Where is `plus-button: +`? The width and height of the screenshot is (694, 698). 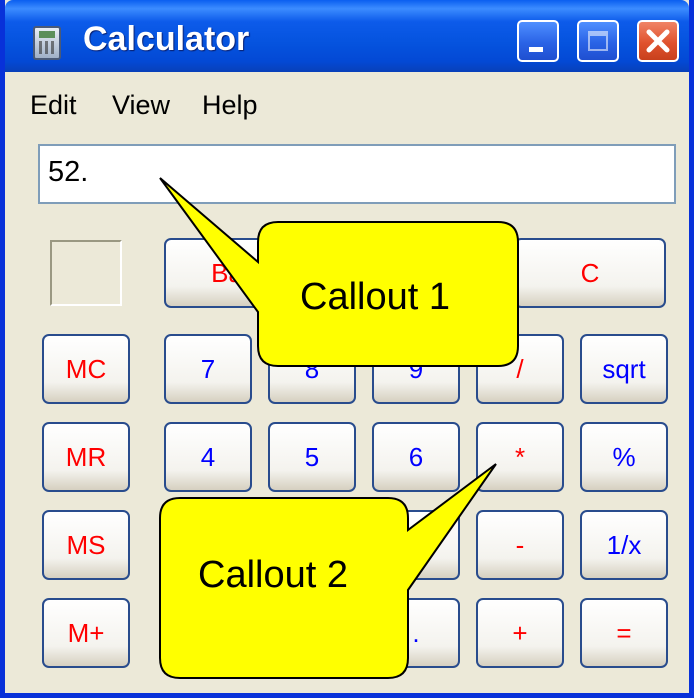 plus-button: + is located at coordinates (520, 633).